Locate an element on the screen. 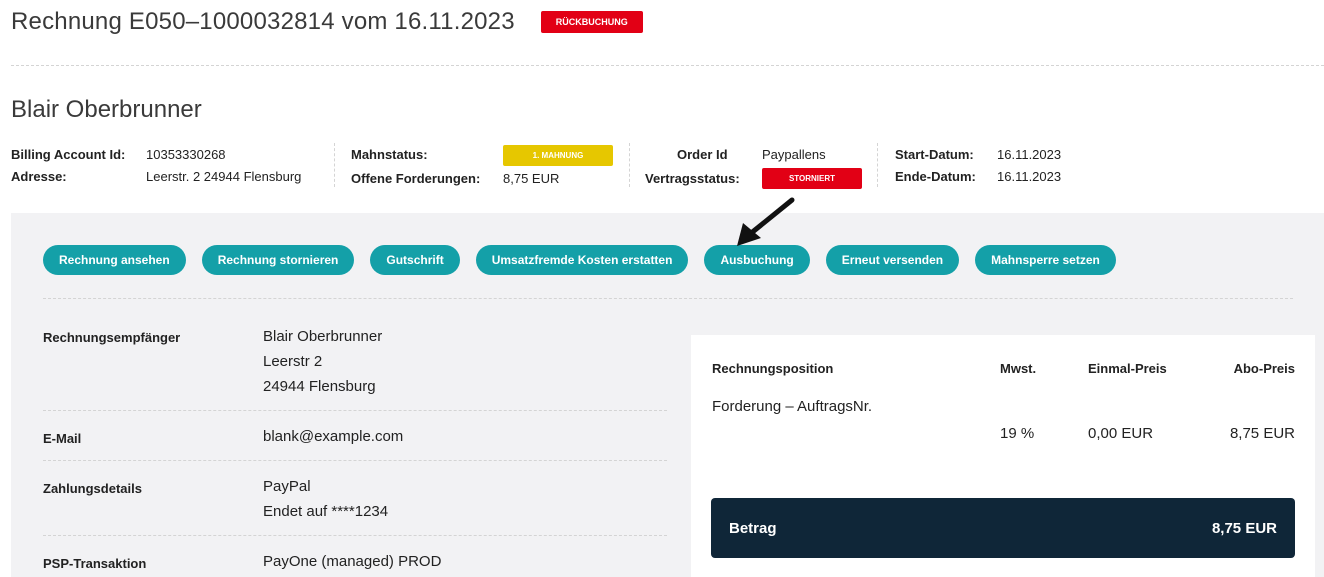 The height and width of the screenshot is (577, 1324). start-date-label: Start-Datum: is located at coordinates (934, 154).